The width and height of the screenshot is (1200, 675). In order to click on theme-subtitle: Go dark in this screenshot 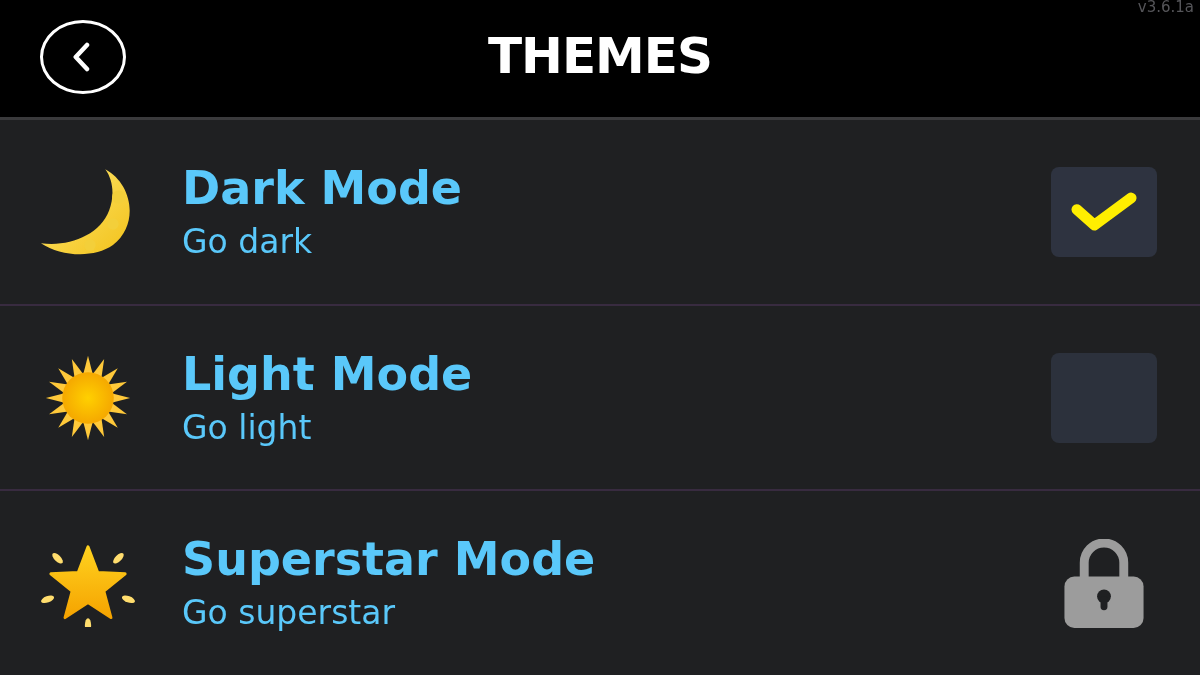, I will do `click(247, 241)`.